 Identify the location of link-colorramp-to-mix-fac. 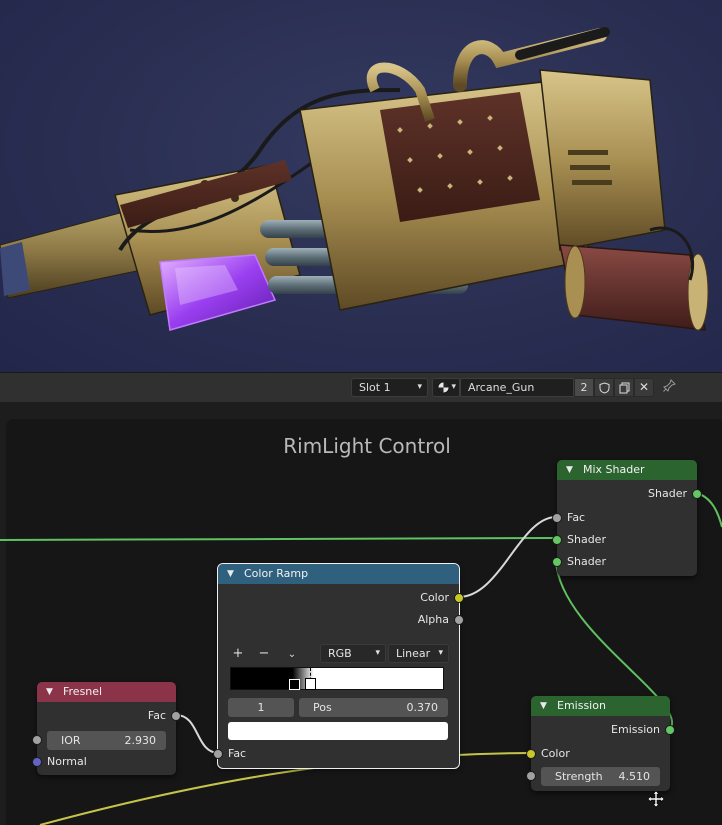
(507, 557).